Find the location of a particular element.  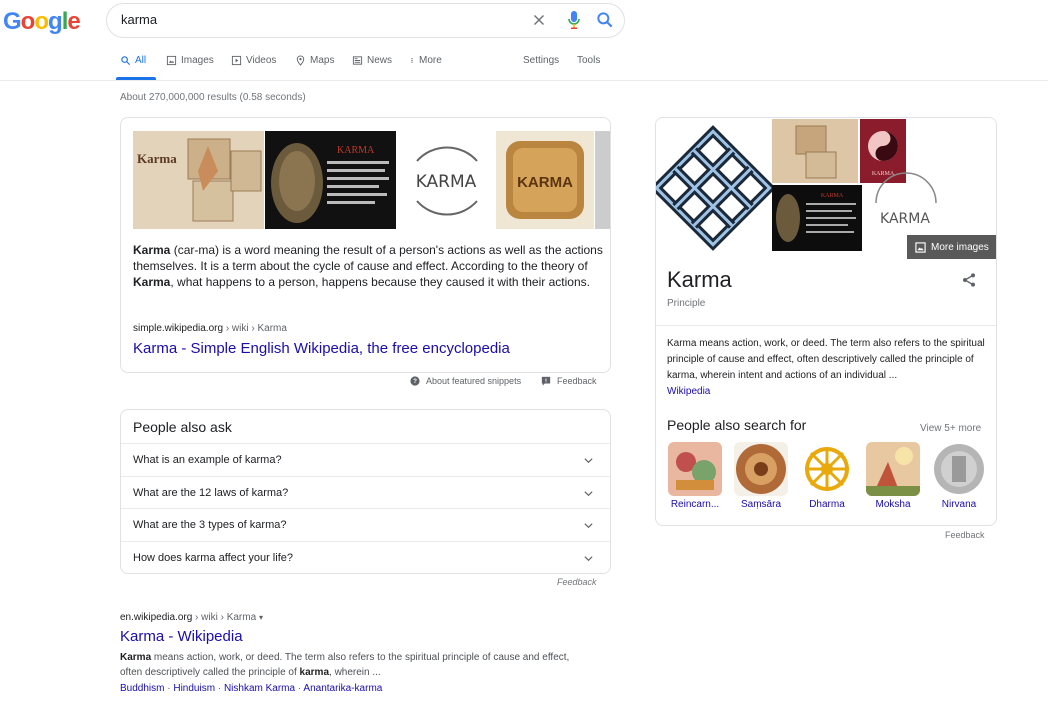

paa-question: What is an example of karma? is located at coordinates (365, 459).